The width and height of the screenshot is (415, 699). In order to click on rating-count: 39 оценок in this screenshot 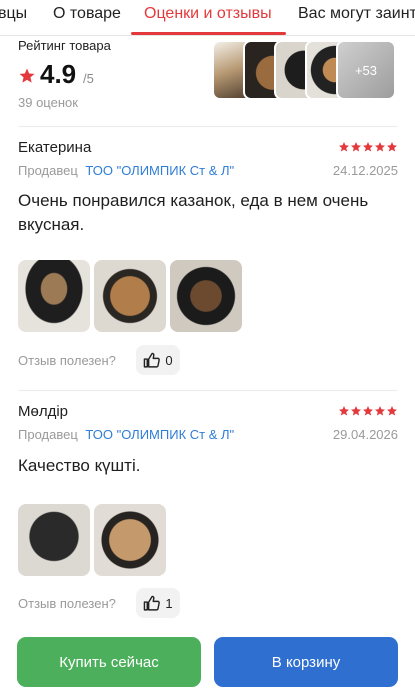, I will do `click(48, 102)`.